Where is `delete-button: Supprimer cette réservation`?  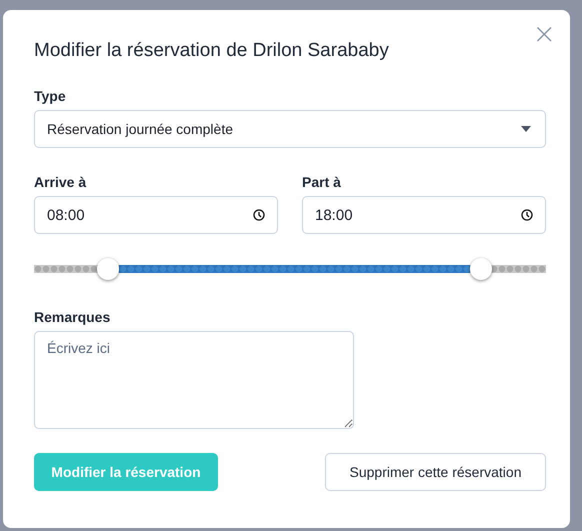
delete-button: Supprimer cette réservation is located at coordinates (435, 472).